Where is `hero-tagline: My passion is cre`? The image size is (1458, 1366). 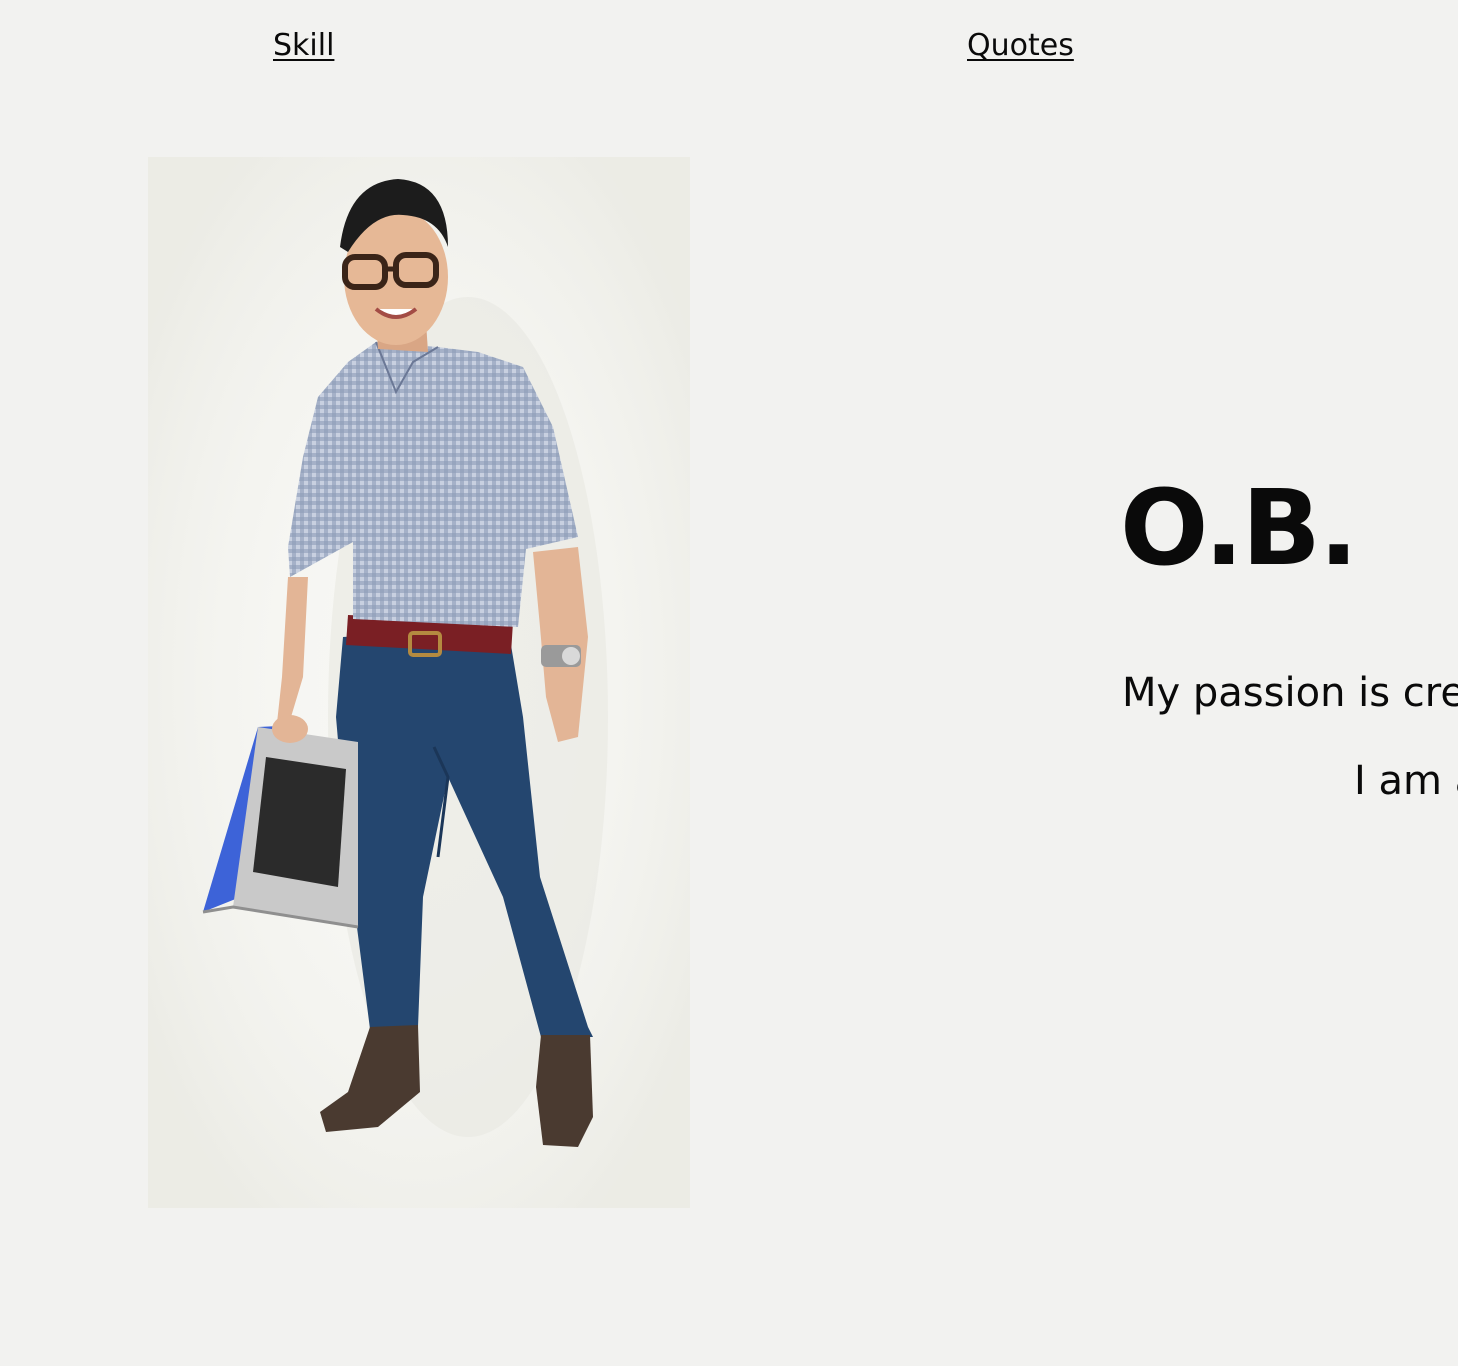
hero-tagline: My passion is cre is located at coordinates (1290, 693).